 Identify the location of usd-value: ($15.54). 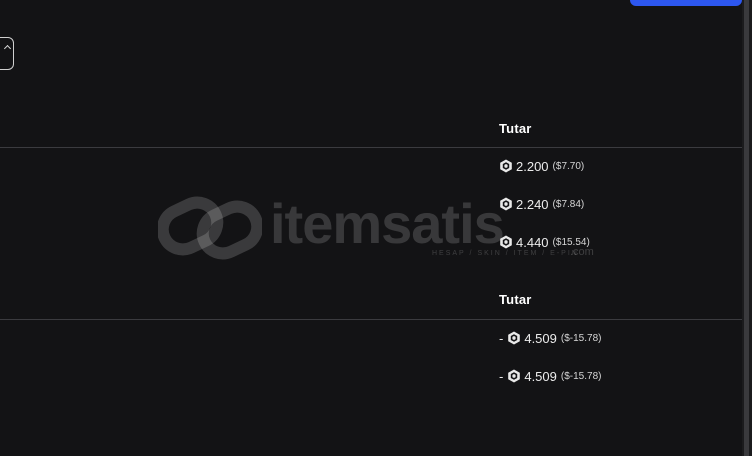
(571, 242).